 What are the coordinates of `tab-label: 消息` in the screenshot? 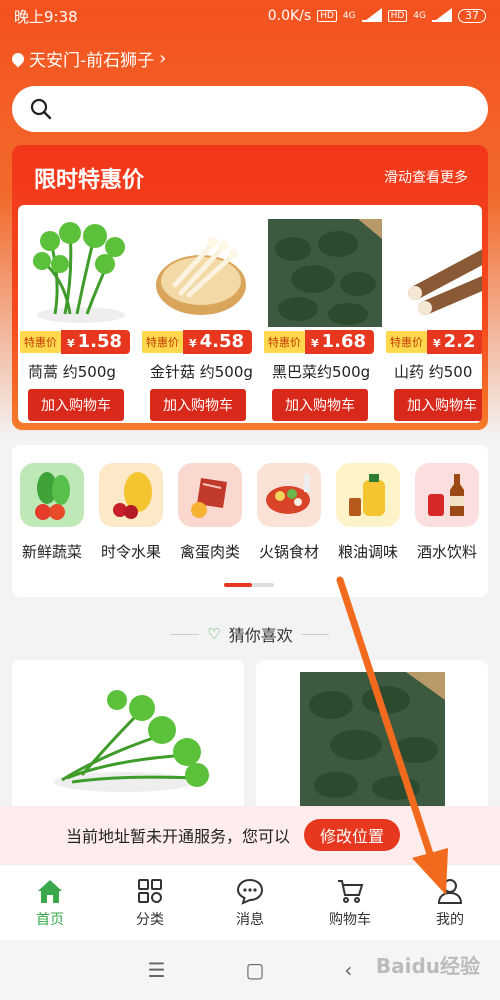 It's located at (250, 920).